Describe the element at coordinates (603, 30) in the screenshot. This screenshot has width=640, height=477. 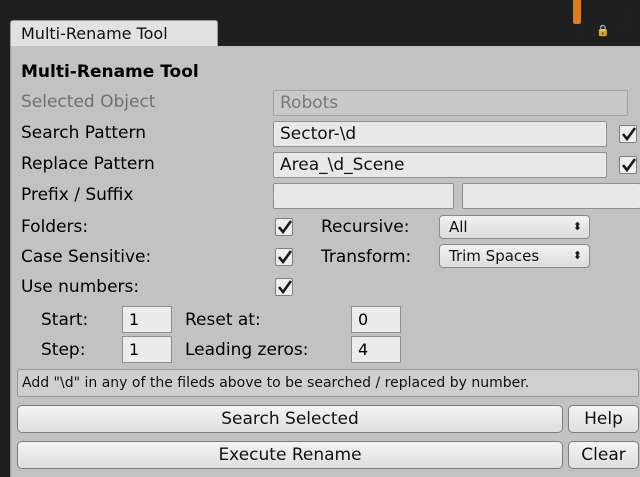
I see `lock-icon: 🔒` at that location.